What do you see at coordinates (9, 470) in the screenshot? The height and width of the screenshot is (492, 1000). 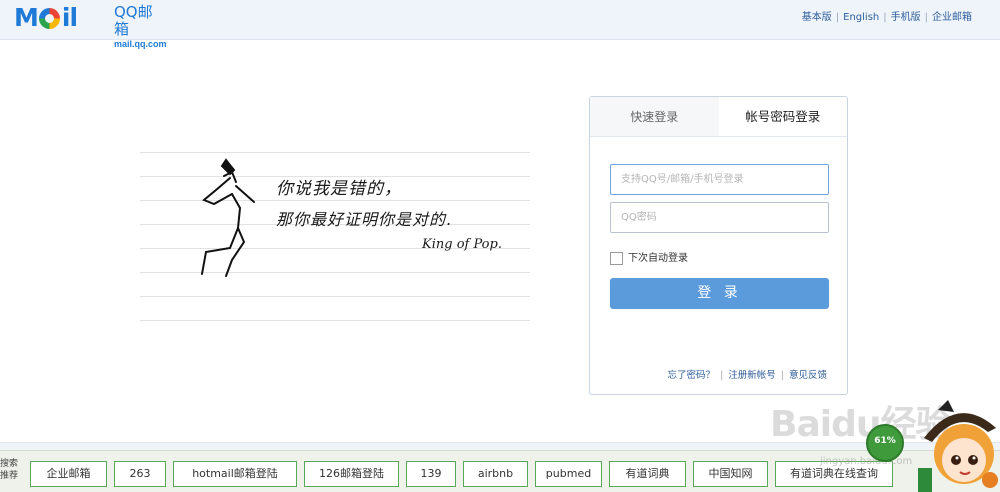 I see `search-recommend-label: 搜索 推荐` at bounding box center [9, 470].